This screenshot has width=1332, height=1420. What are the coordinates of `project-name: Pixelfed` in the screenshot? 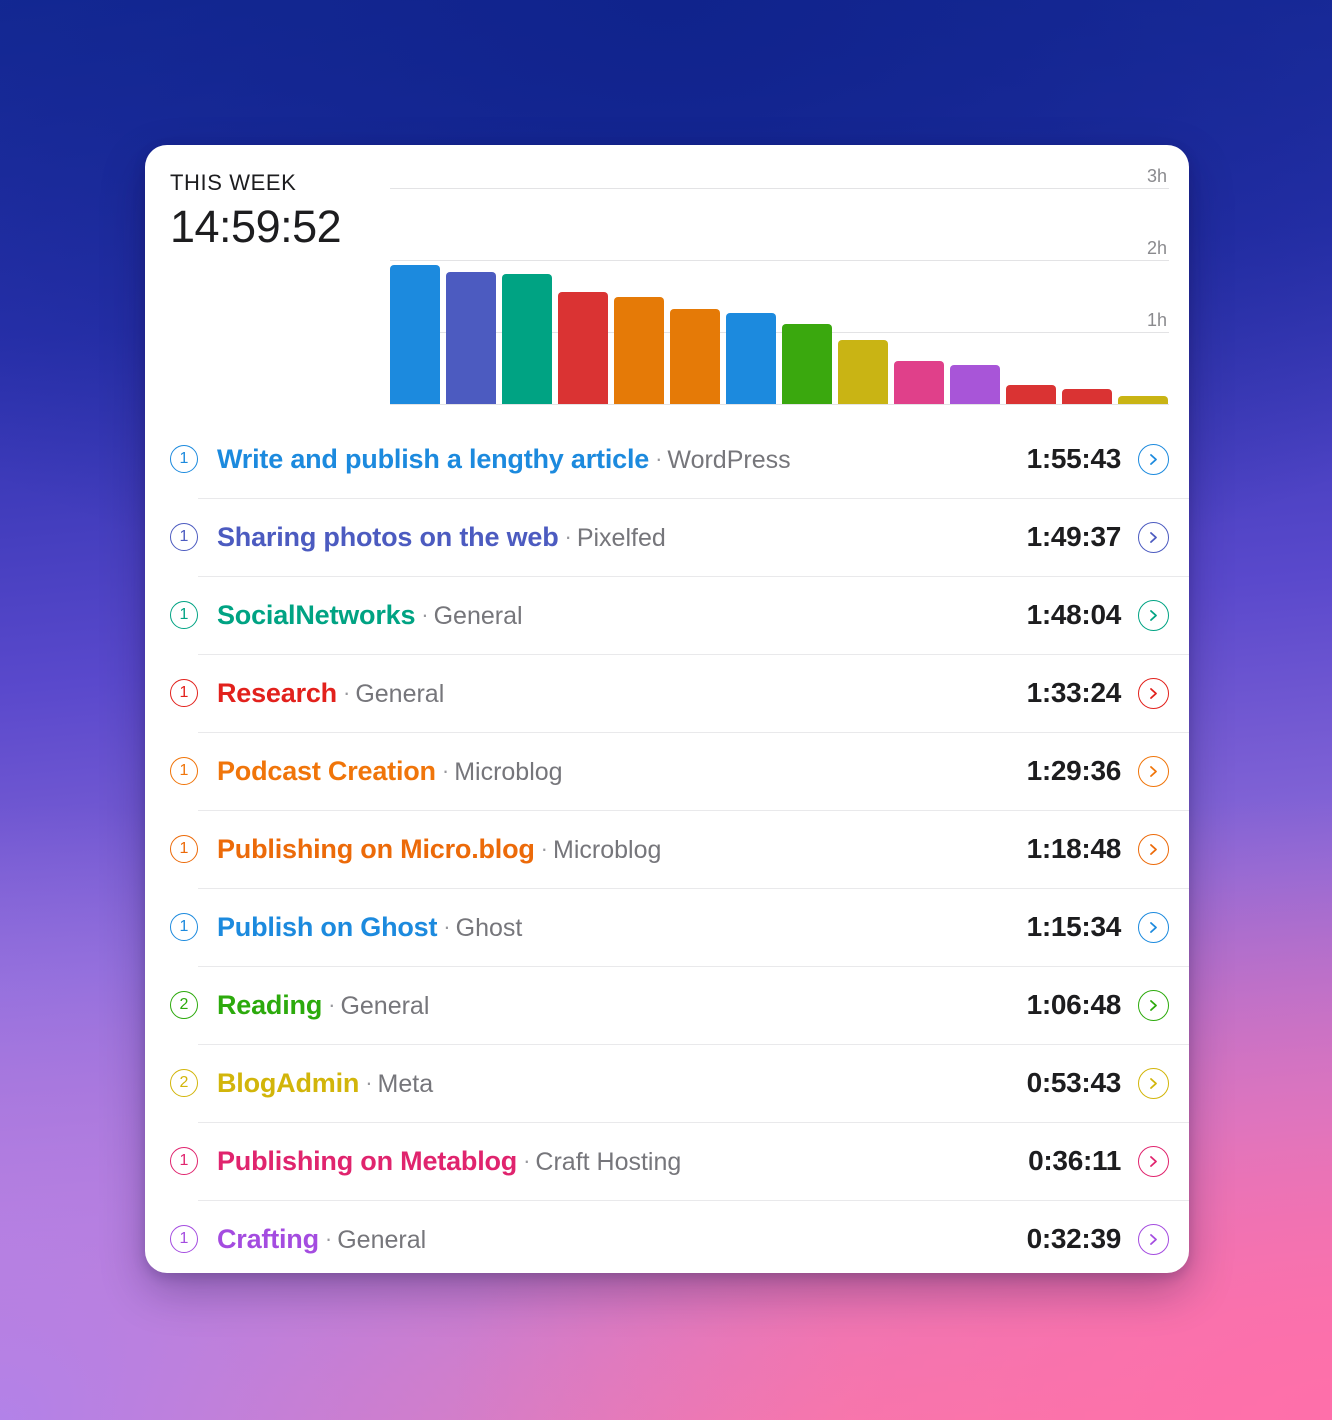 It's located at (621, 538).